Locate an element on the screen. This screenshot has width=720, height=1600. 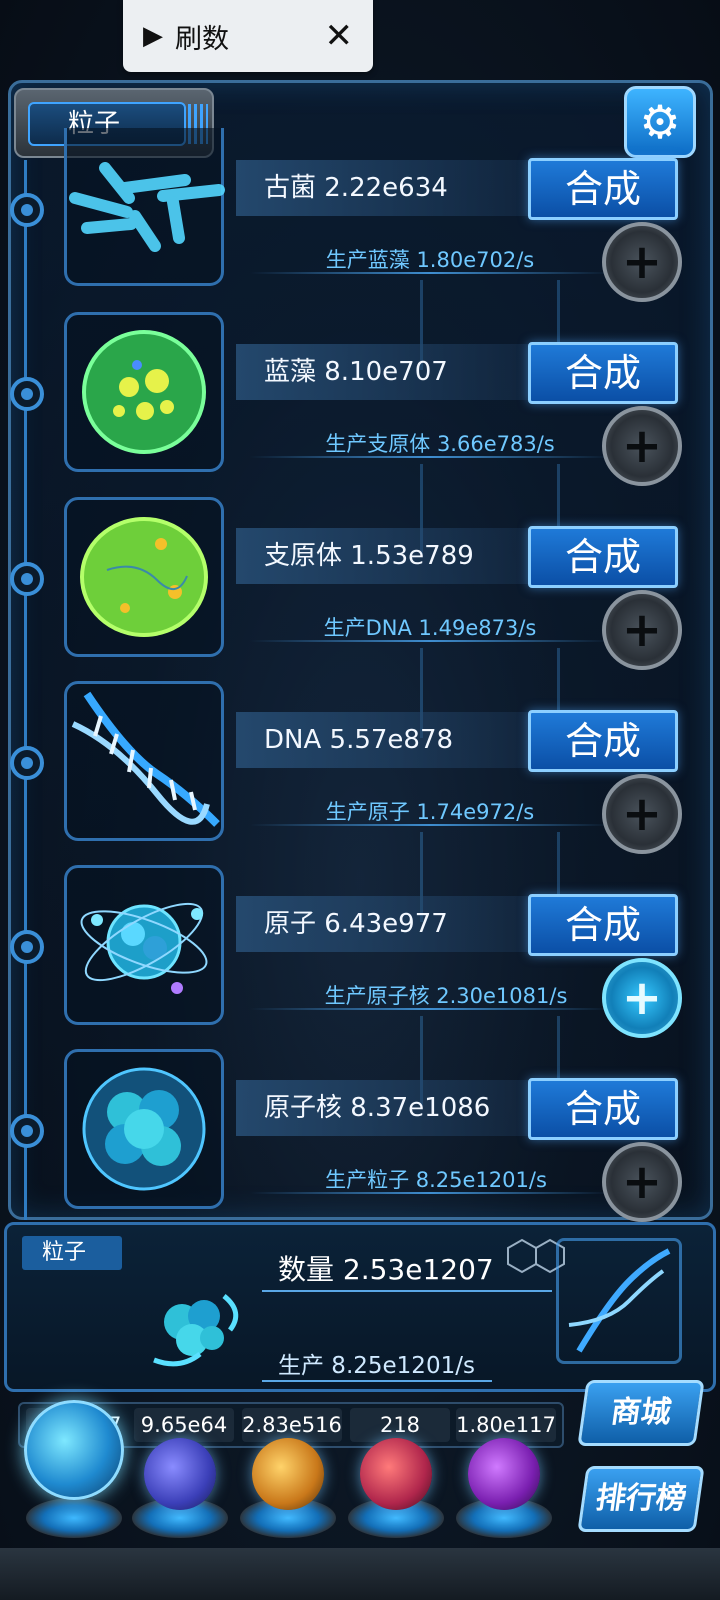
currency-value: 2.83e516 is located at coordinates (292, 1425).